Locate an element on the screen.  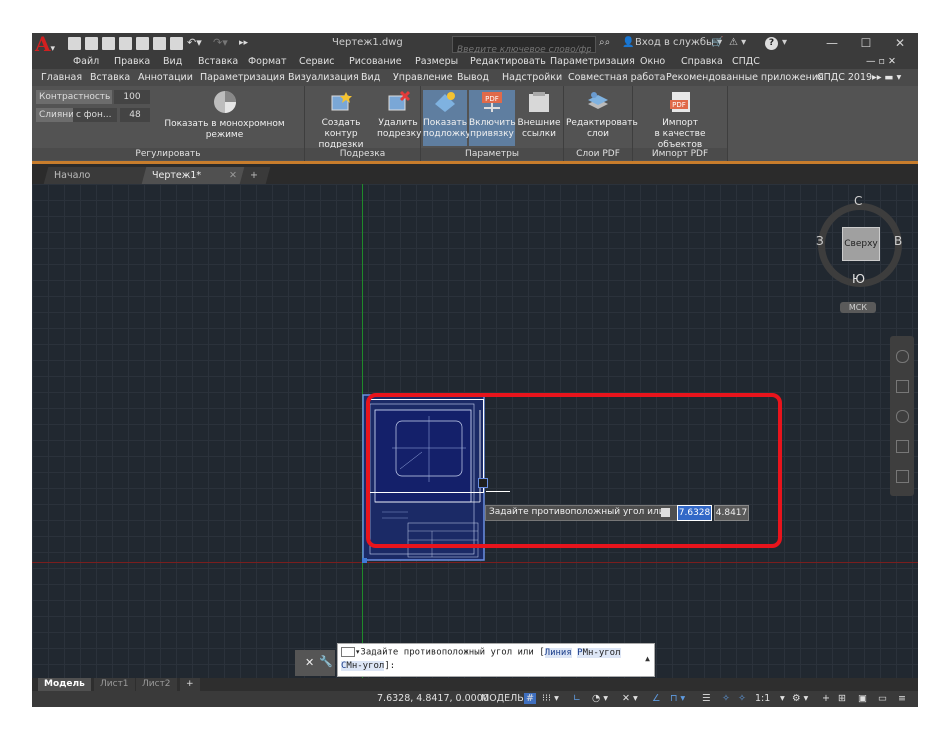
tab-visualize: Визуализация is located at coordinates (323, 77).